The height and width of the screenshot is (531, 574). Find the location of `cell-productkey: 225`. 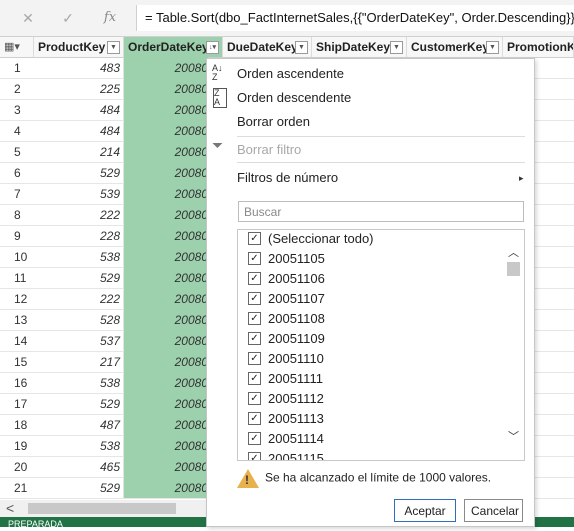

cell-productkey: 225 is located at coordinates (79, 89).